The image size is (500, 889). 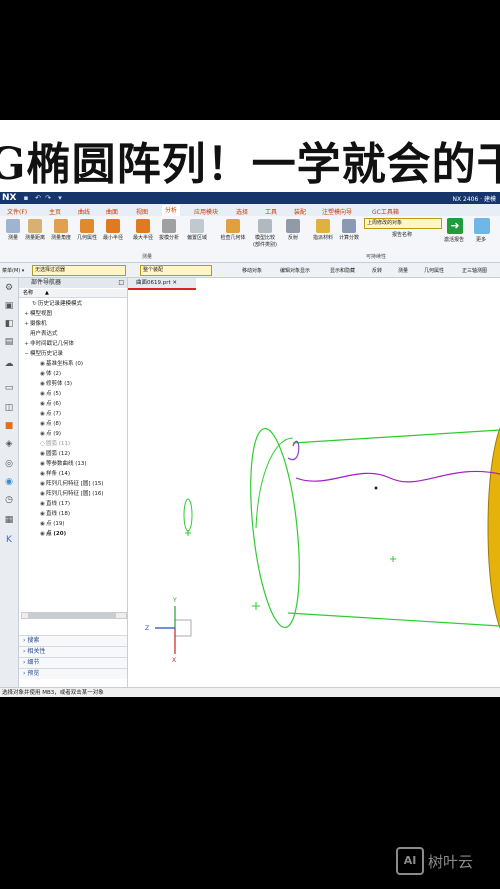 I want to click on process-studio-icon: ■, so click(x=9, y=426).